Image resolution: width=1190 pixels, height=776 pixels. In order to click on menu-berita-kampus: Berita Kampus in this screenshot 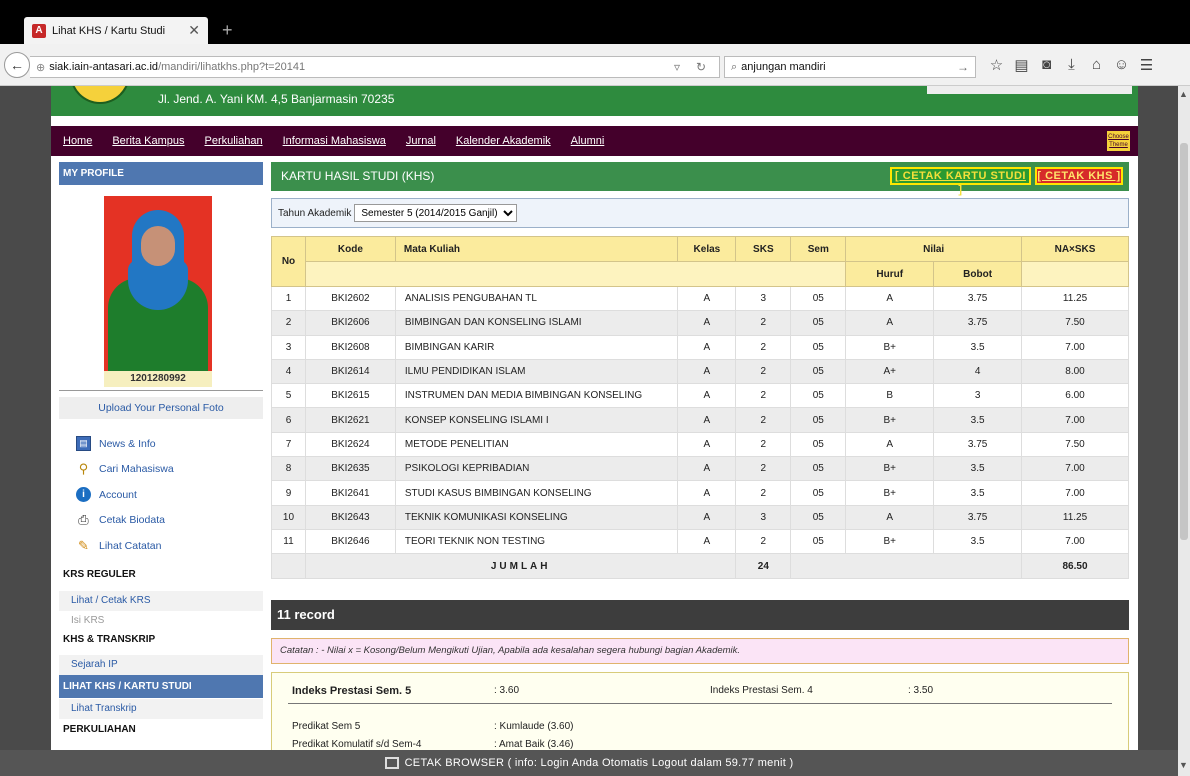, I will do `click(148, 141)`.